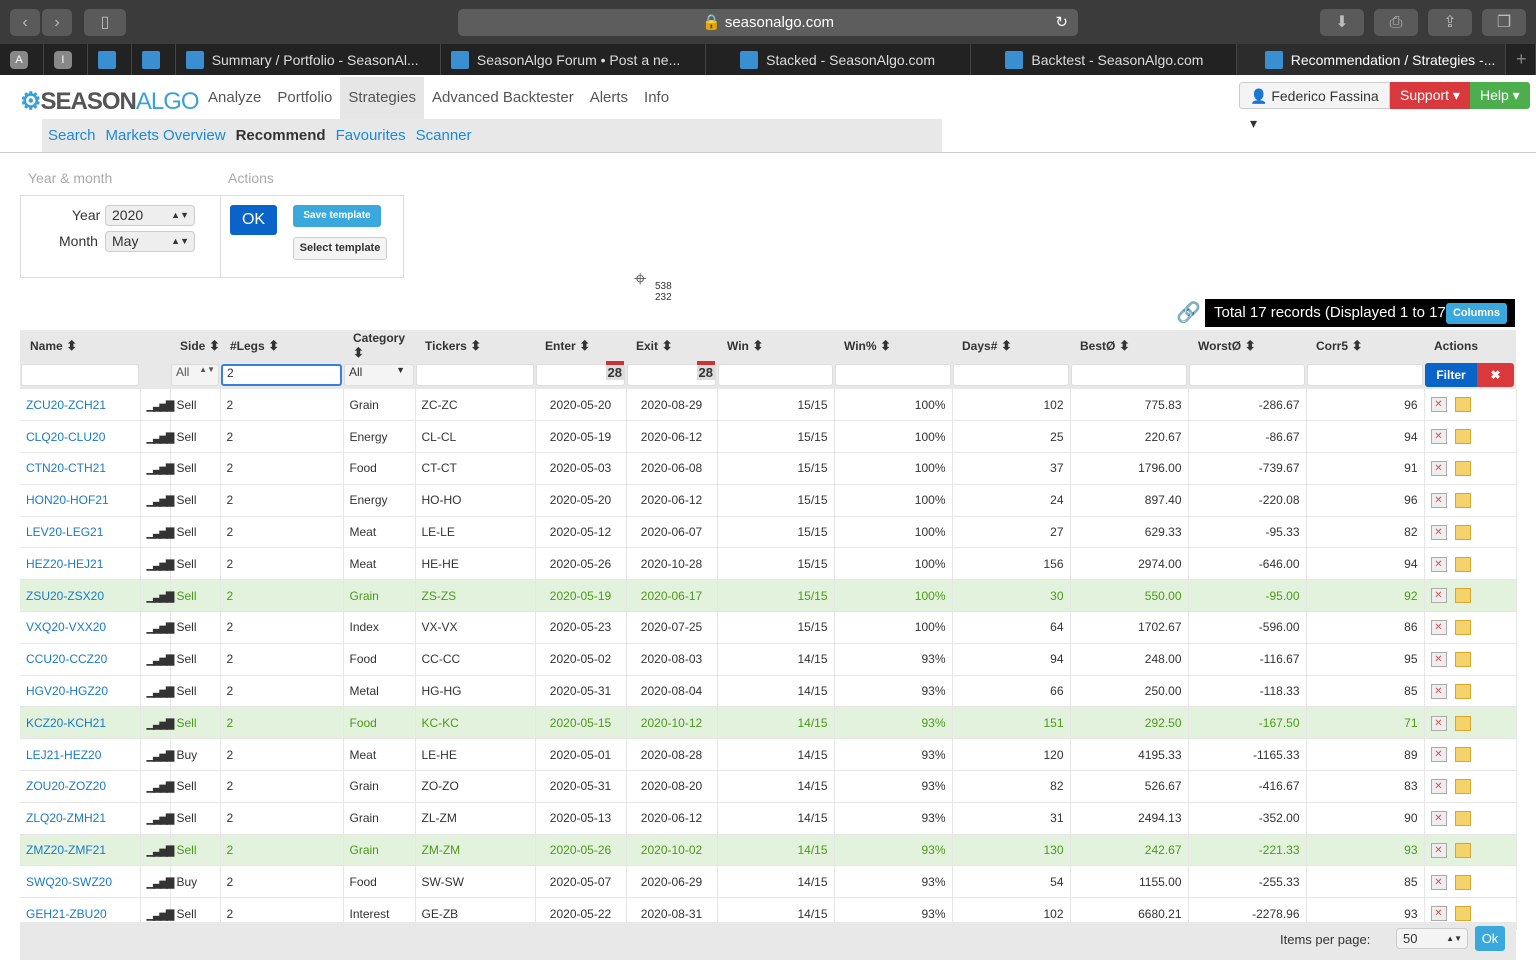 The image size is (1536, 960). Describe the element at coordinates (1500, 95) in the screenshot. I see `help-menu-button: Help ▾` at that location.